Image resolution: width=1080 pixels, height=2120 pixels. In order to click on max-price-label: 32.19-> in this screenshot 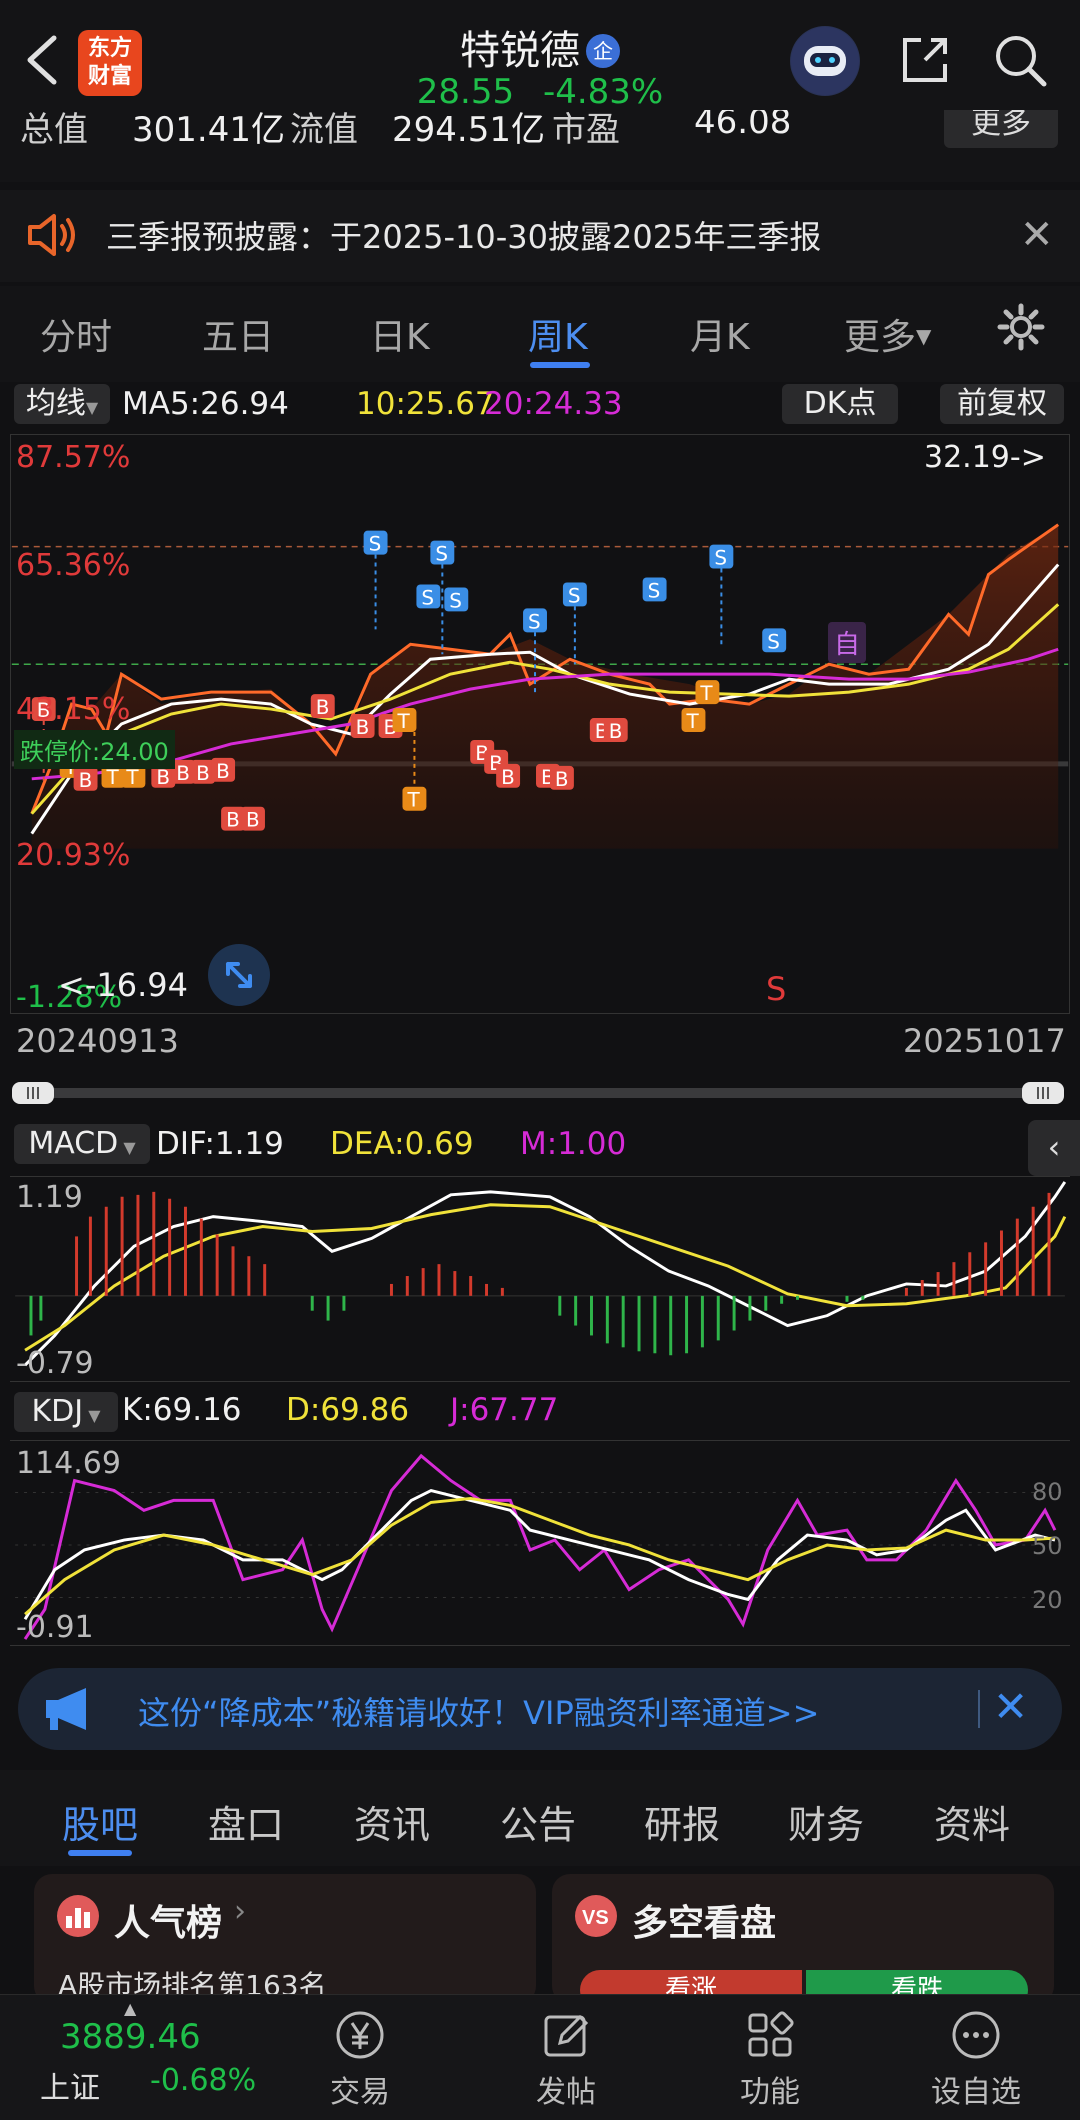, I will do `click(985, 457)`.